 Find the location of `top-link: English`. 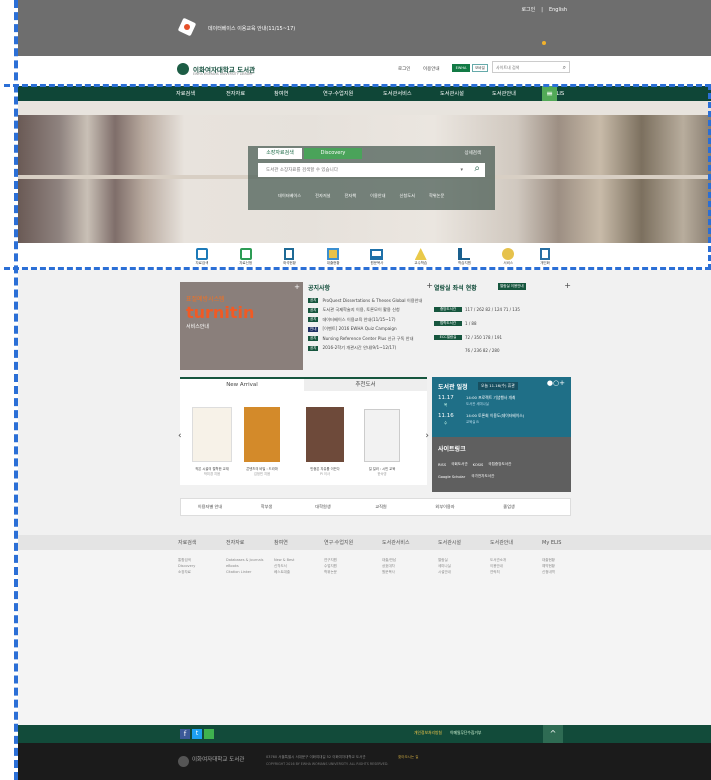

top-link: English is located at coordinates (558, 10).